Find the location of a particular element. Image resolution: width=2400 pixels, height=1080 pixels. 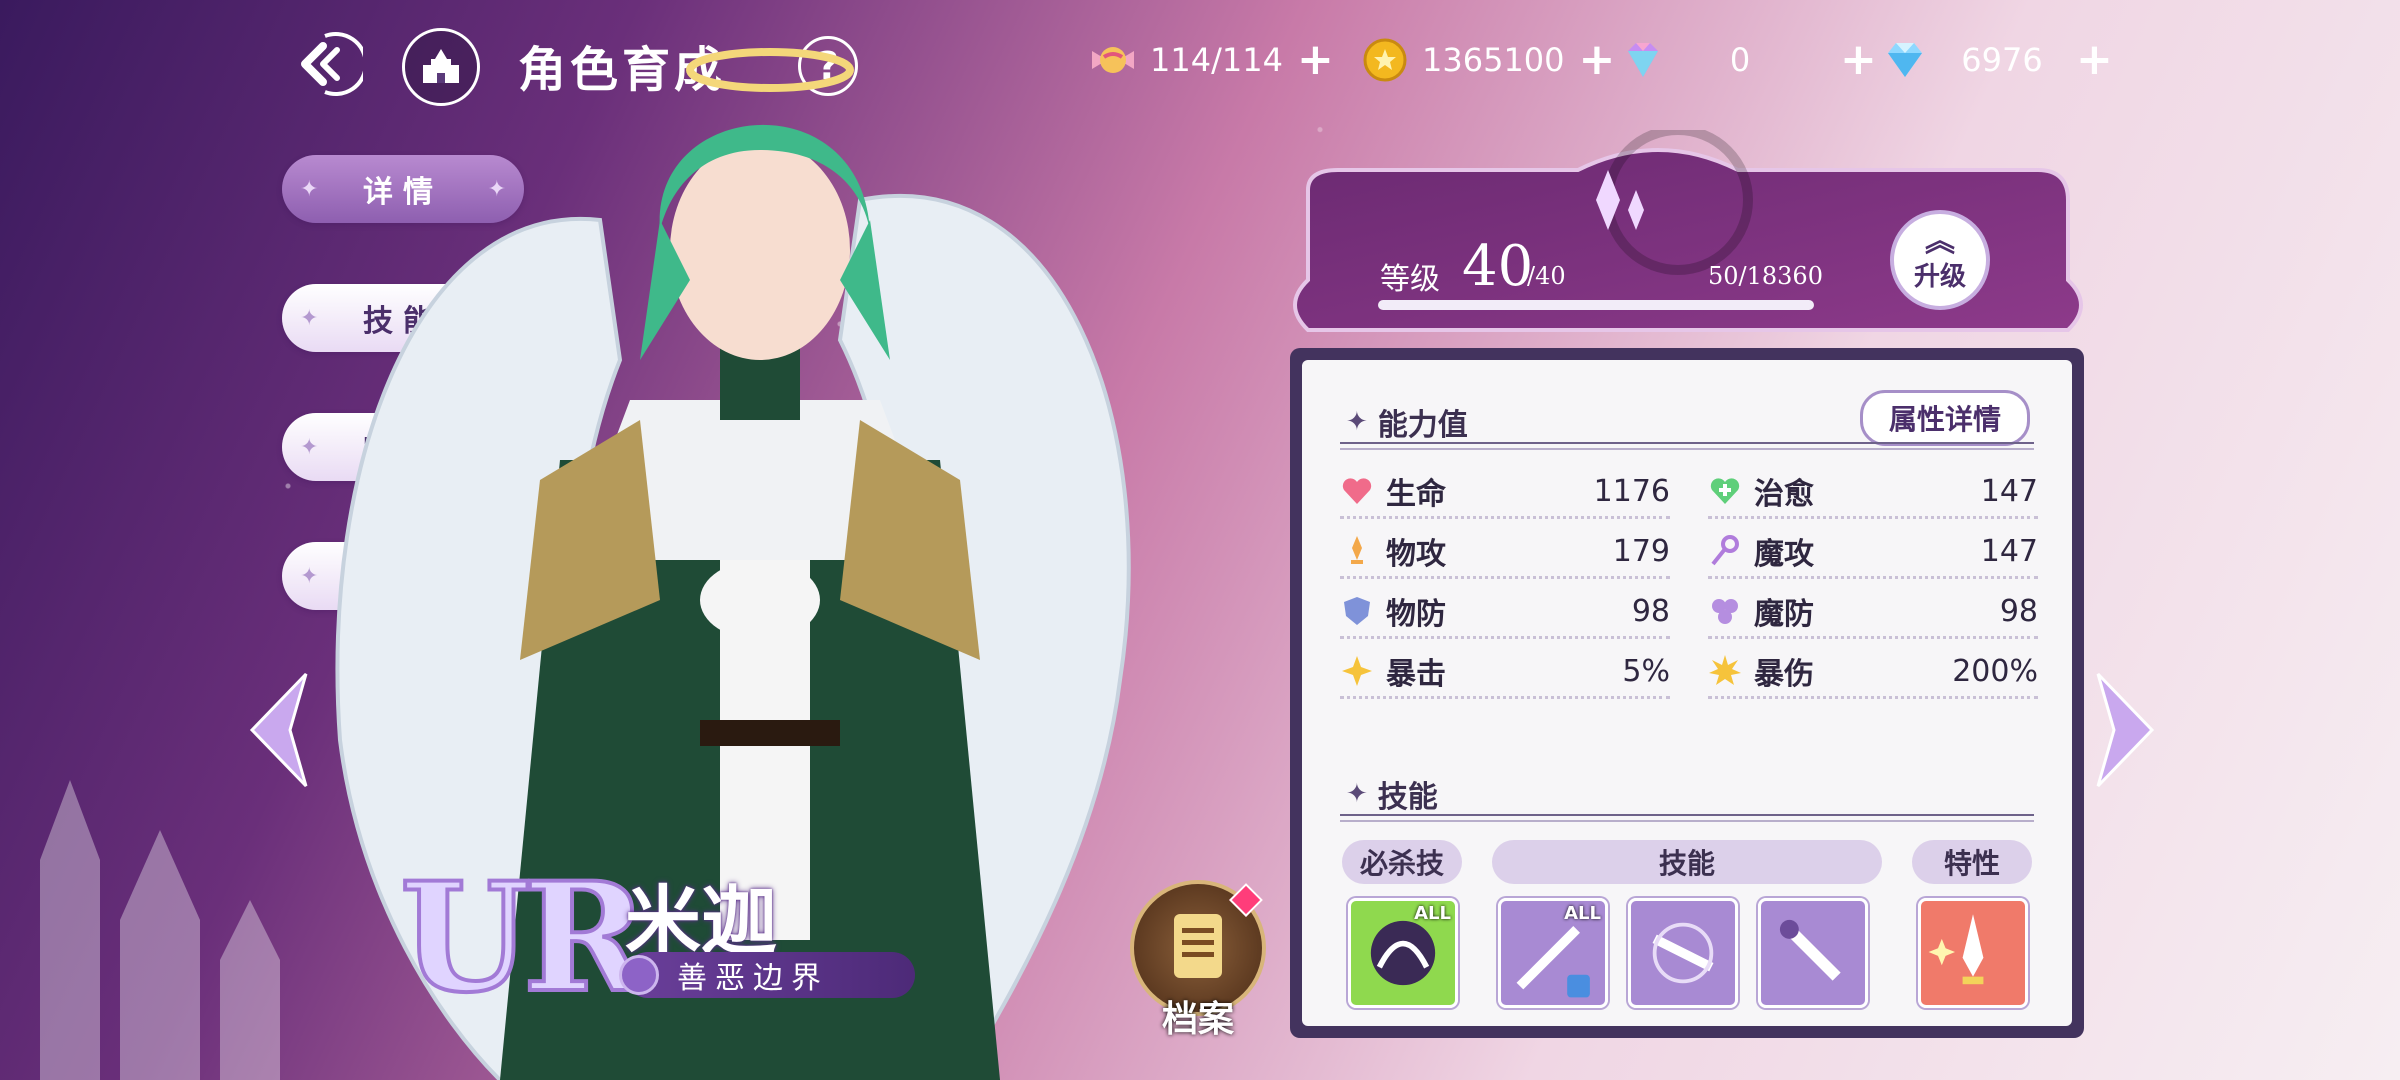

currency-gold: 1365100 + is located at coordinates (1488, 60).